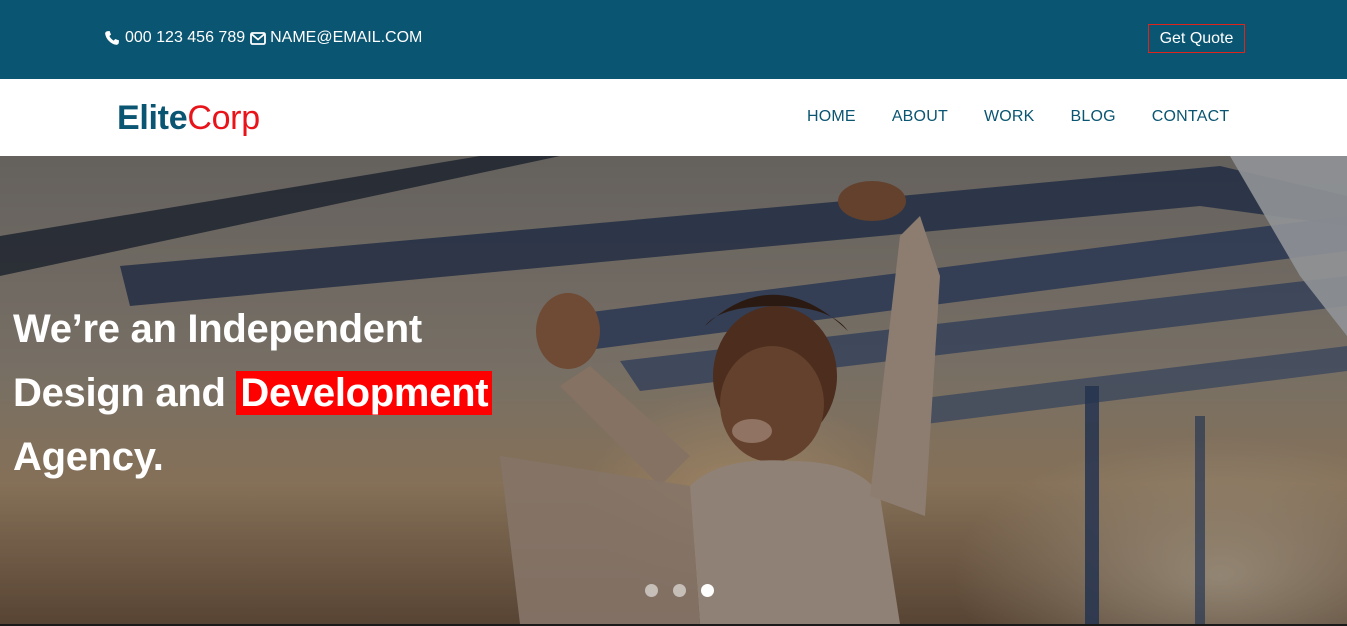  What do you see at coordinates (258, 38) in the screenshot?
I see `envelope-icon` at bounding box center [258, 38].